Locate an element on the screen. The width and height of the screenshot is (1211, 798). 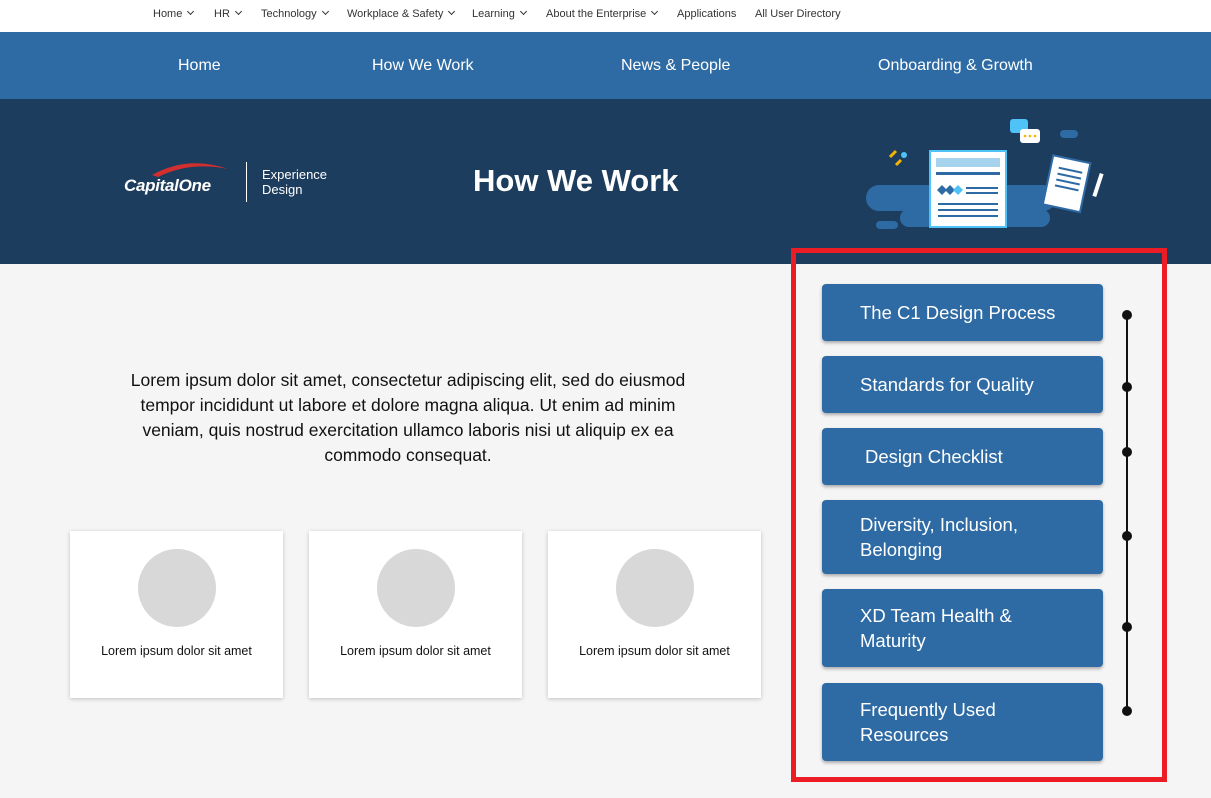
sidebar-link-xd-team-health: XD Team Health & Maturity is located at coordinates (962, 628).